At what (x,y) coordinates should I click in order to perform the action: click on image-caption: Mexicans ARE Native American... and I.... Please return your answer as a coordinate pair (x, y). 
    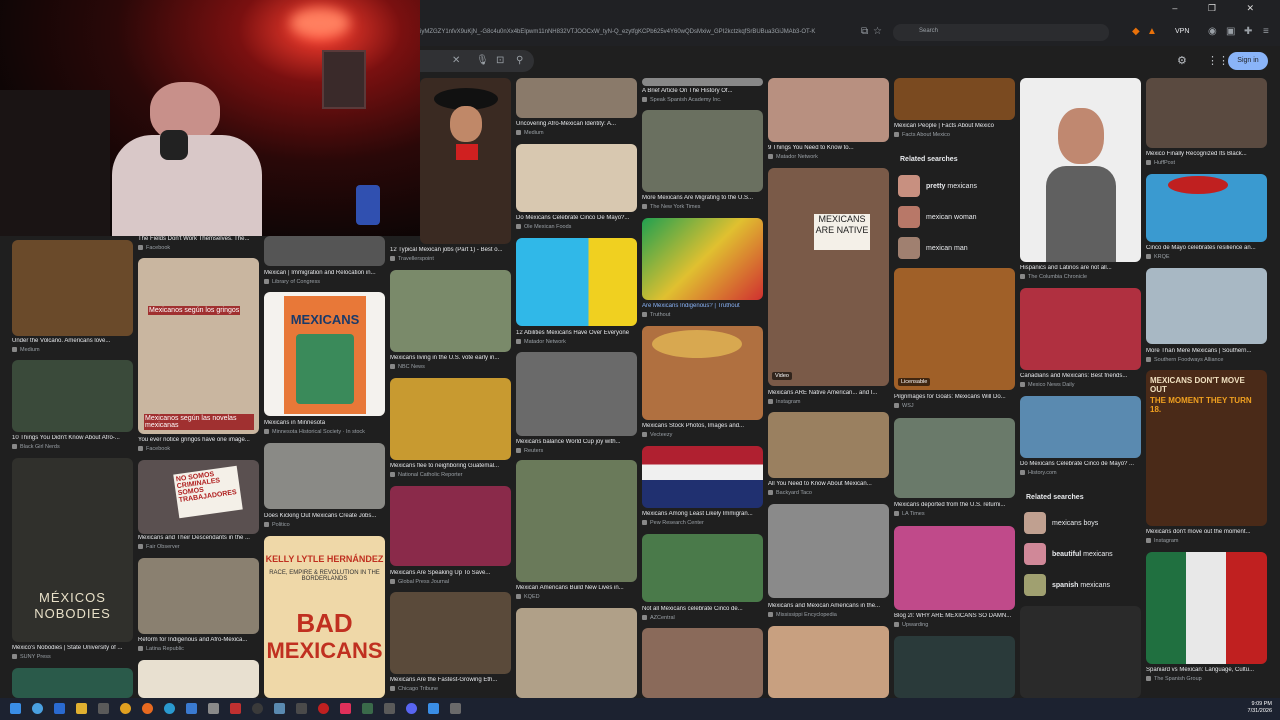
    Looking at the image, I should click on (828, 393).